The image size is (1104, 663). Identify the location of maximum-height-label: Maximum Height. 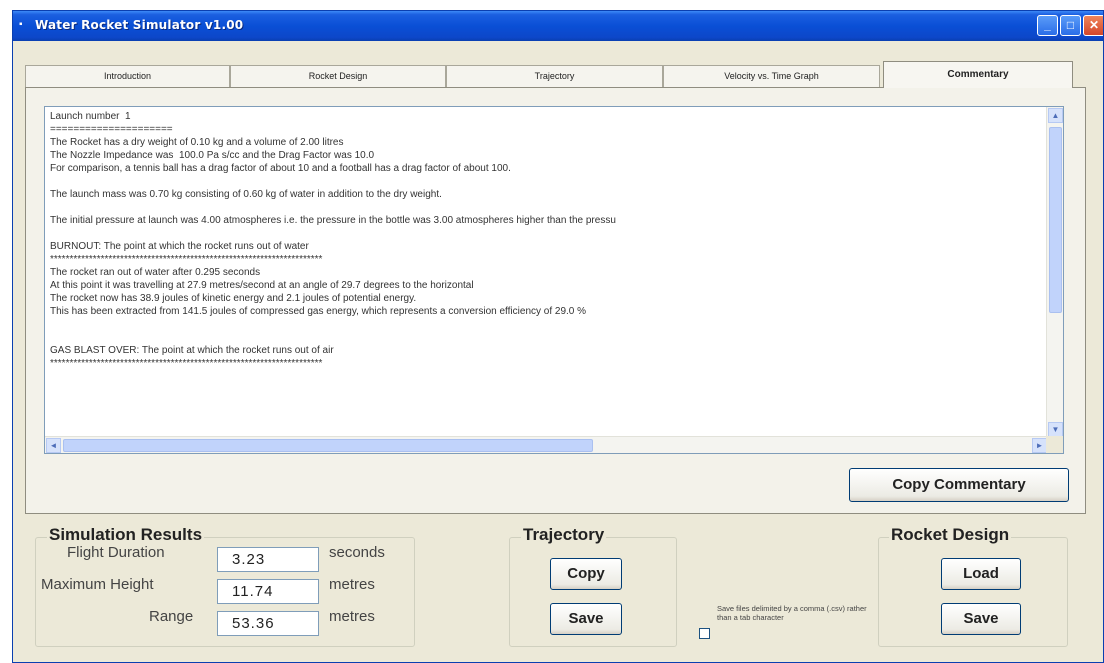
(97, 584).